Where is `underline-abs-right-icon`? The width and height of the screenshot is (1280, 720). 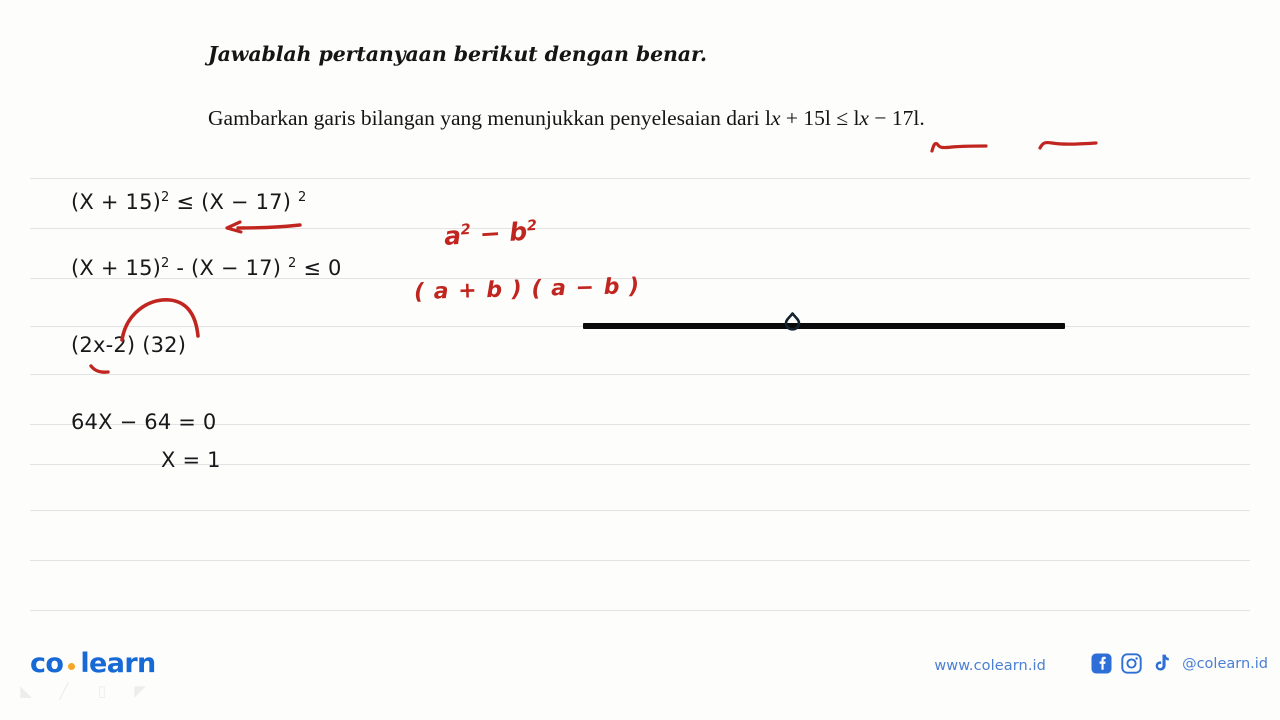 underline-abs-right-icon is located at coordinates (1068, 145).